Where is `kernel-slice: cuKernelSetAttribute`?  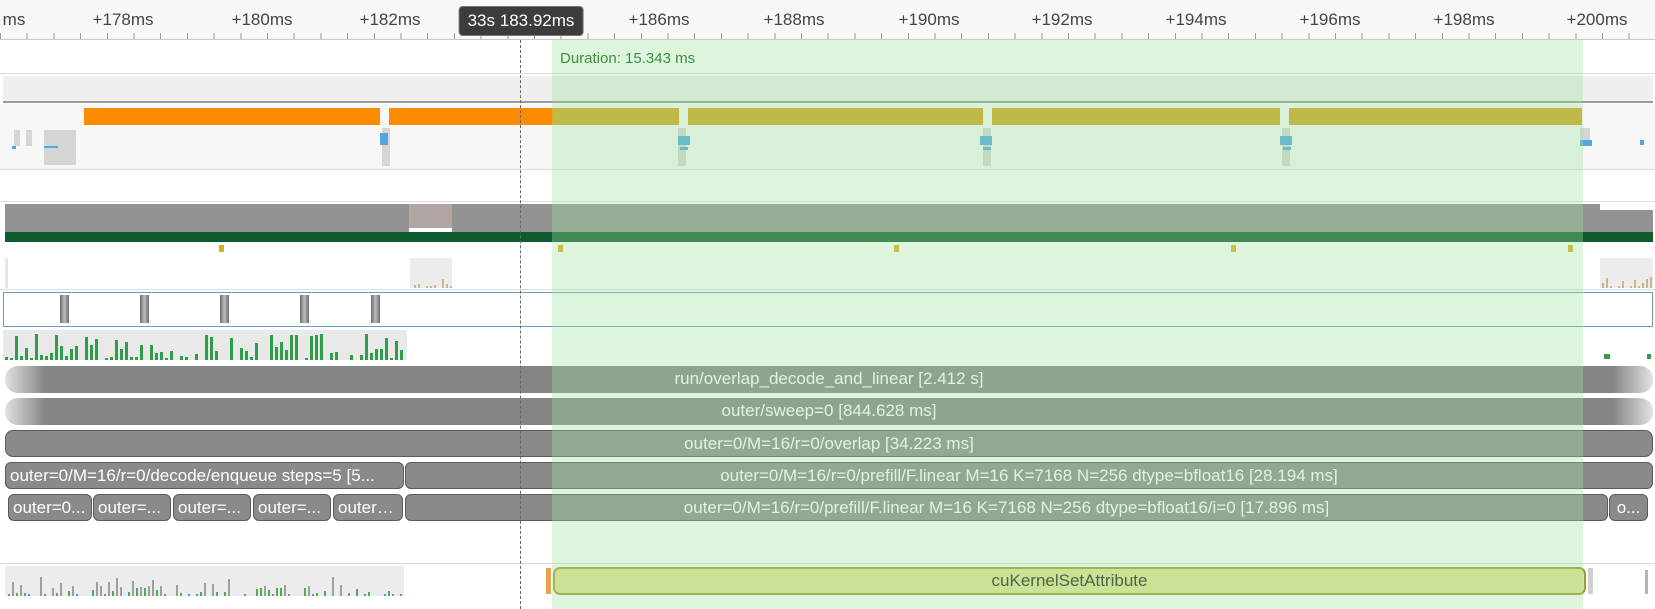 kernel-slice: cuKernelSetAttribute is located at coordinates (1069, 581).